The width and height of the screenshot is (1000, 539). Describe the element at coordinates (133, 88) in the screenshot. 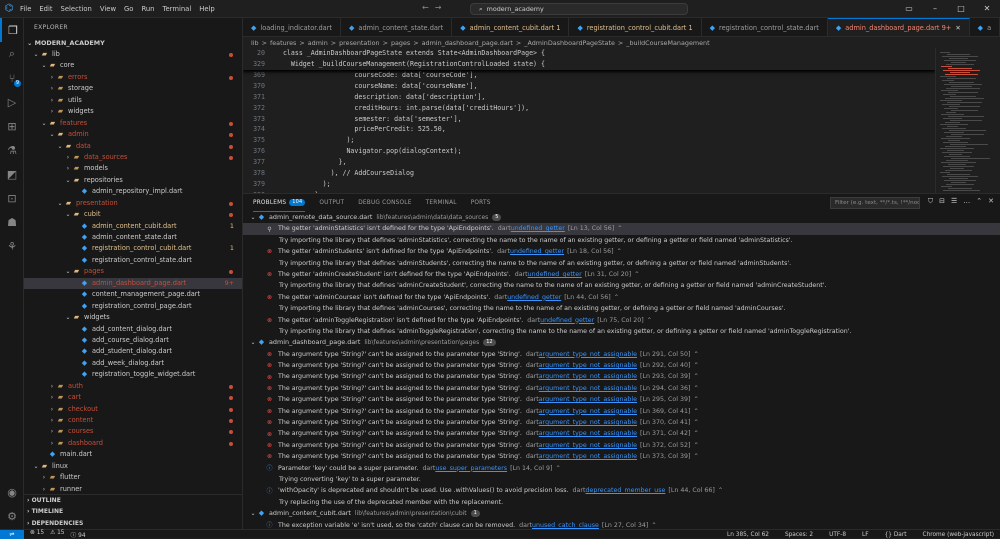

I see `tree-item-storage: › ▰ storage` at that location.